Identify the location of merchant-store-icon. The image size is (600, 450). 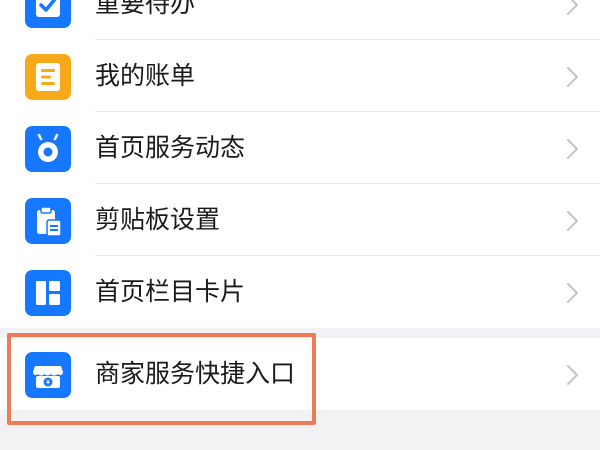
(48, 375).